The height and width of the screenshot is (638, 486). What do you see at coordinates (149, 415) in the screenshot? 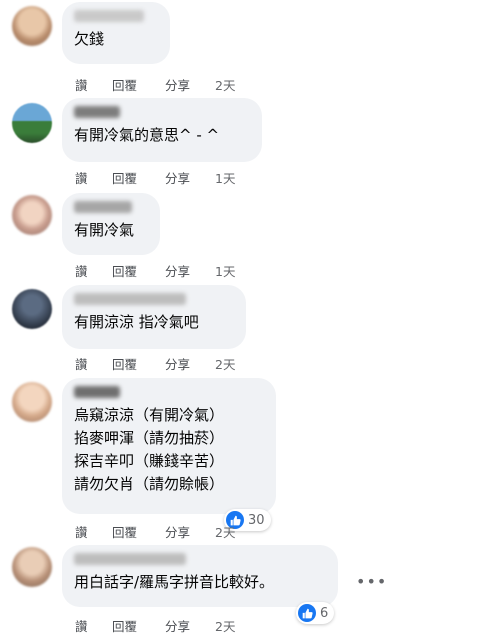
I see `comment-text: 烏窺涼涼（有開冷氣）` at bounding box center [149, 415].